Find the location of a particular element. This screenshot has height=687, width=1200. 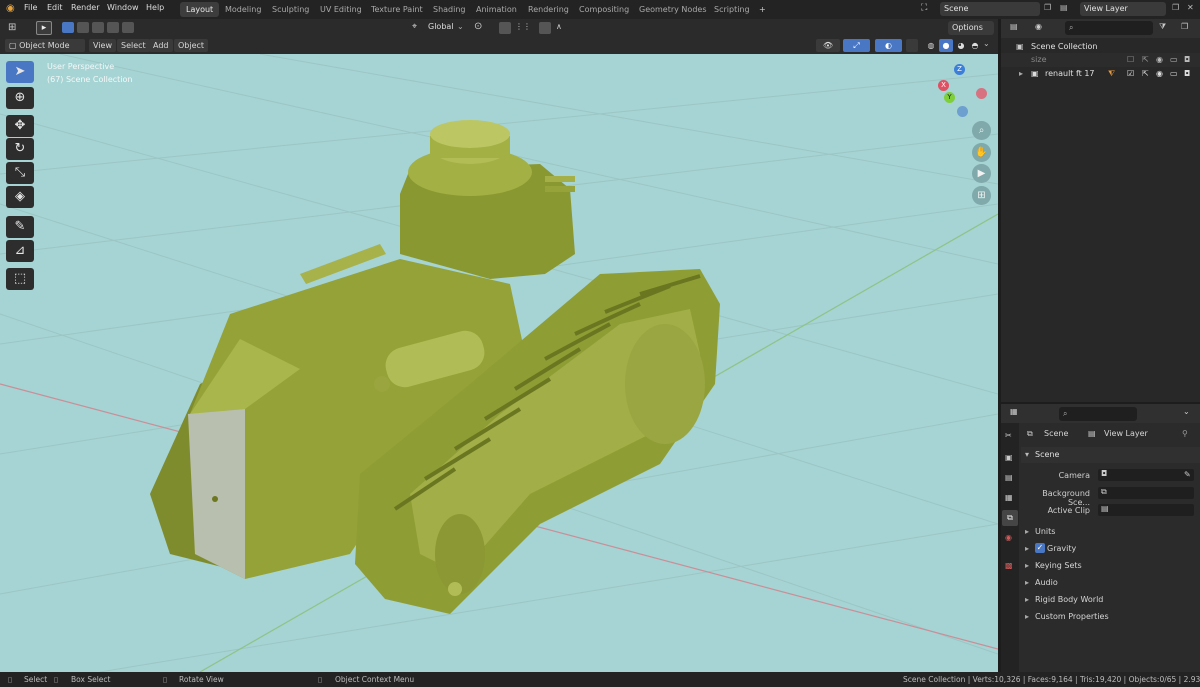

filter-icon: ⧩ is located at coordinates (1162, 27).